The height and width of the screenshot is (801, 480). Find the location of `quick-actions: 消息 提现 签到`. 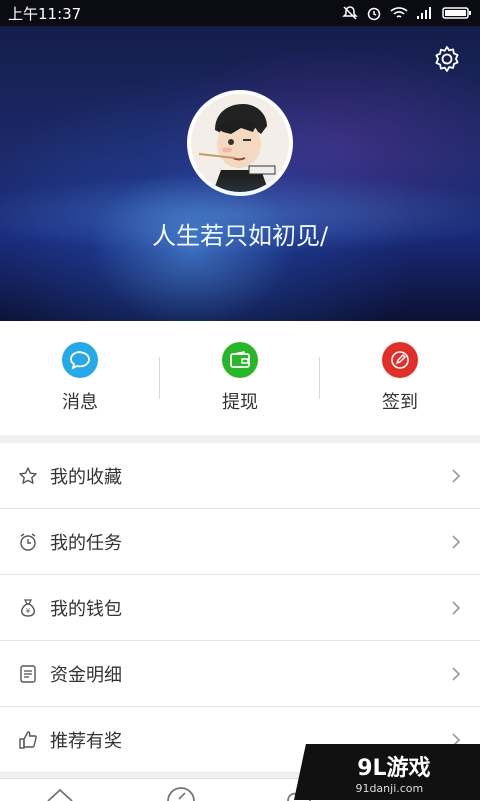

quick-actions: 消息 提现 签到 is located at coordinates (240, 378).